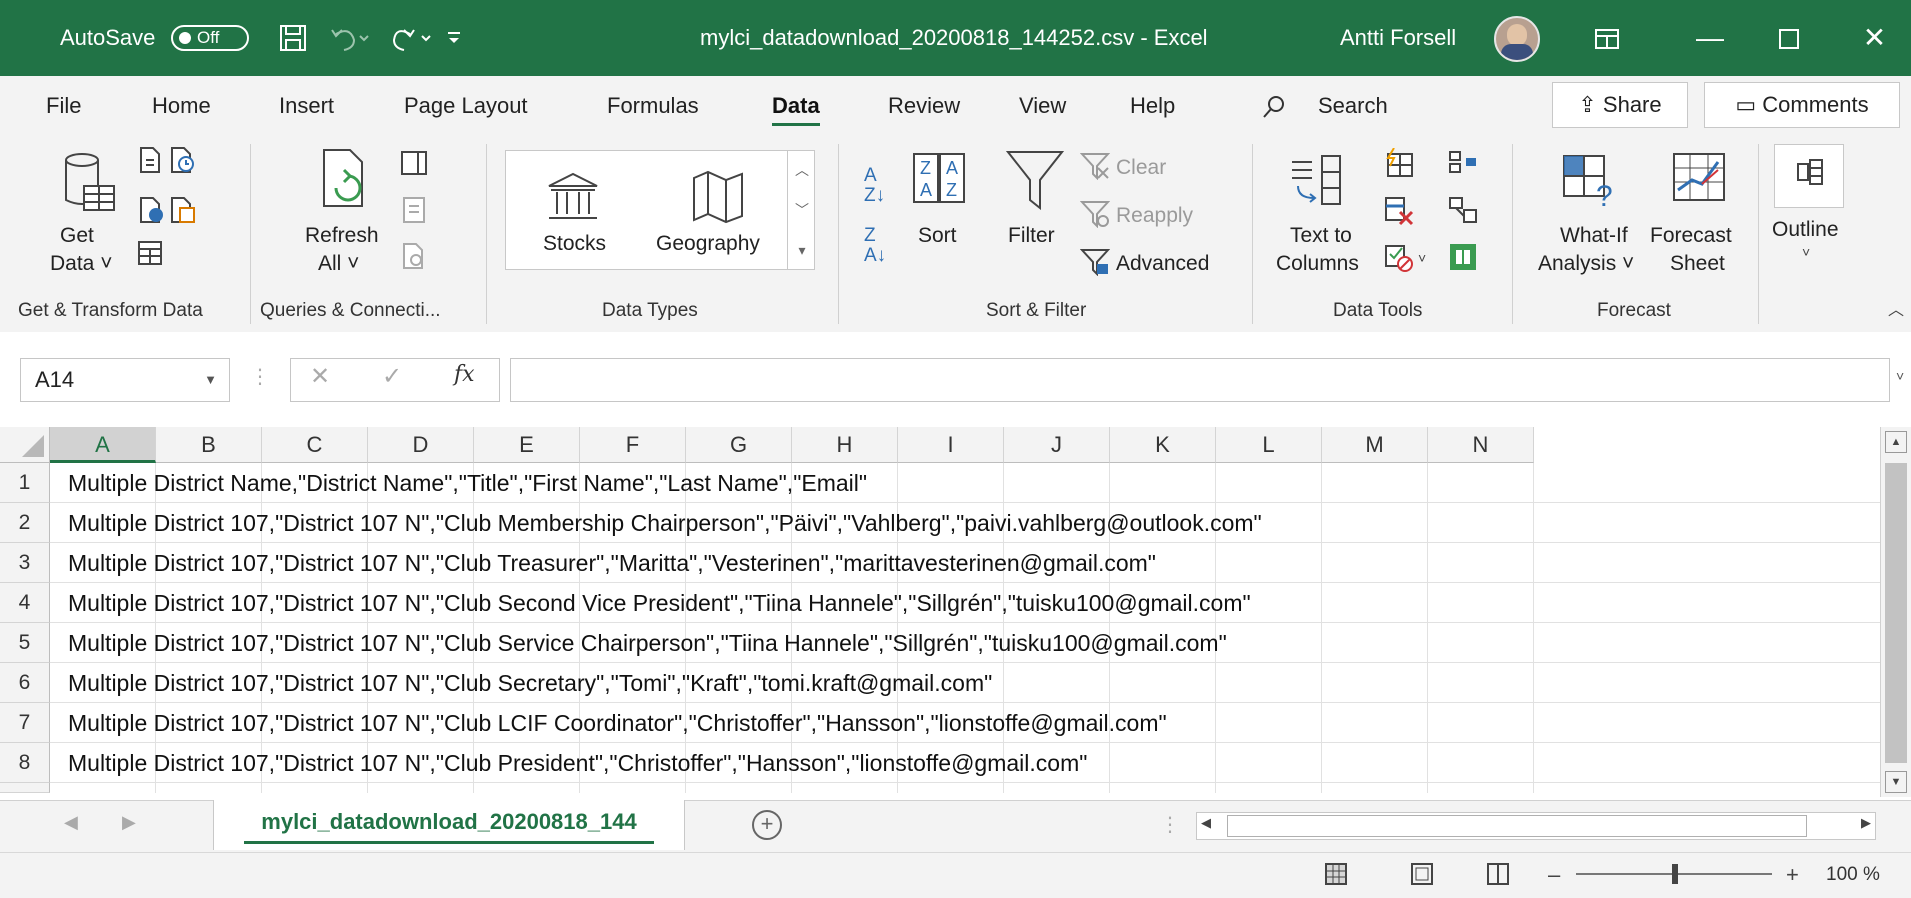 This screenshot has height=898, width=1911. What do you see at coordinates (181, 106) in the screenshot?
I see `menu-home: Home` at bounding box center [181, 106].